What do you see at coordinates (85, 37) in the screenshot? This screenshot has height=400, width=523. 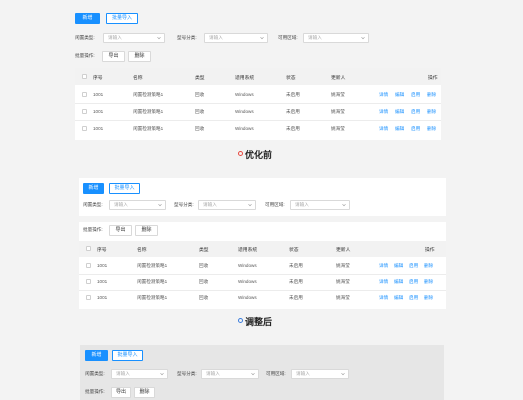 I see `idle-type-label: 闲置类型:` at bounding box center [85, 37].